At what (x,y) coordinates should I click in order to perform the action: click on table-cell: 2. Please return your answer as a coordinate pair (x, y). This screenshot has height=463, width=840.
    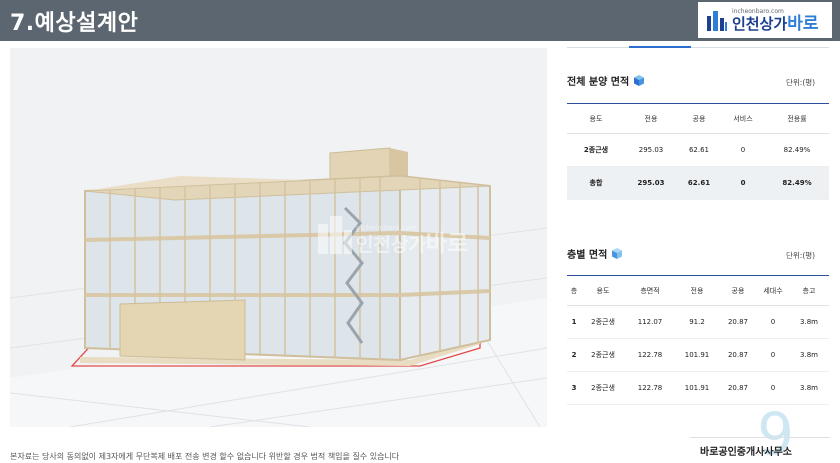
    Looking at the image, I should click on (574, 355).